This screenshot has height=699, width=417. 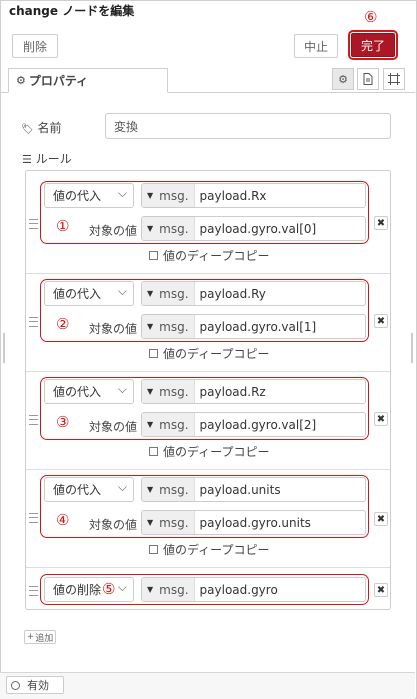 I want to click on editor-title: change ノードを編集, so click(x=72, y=11).